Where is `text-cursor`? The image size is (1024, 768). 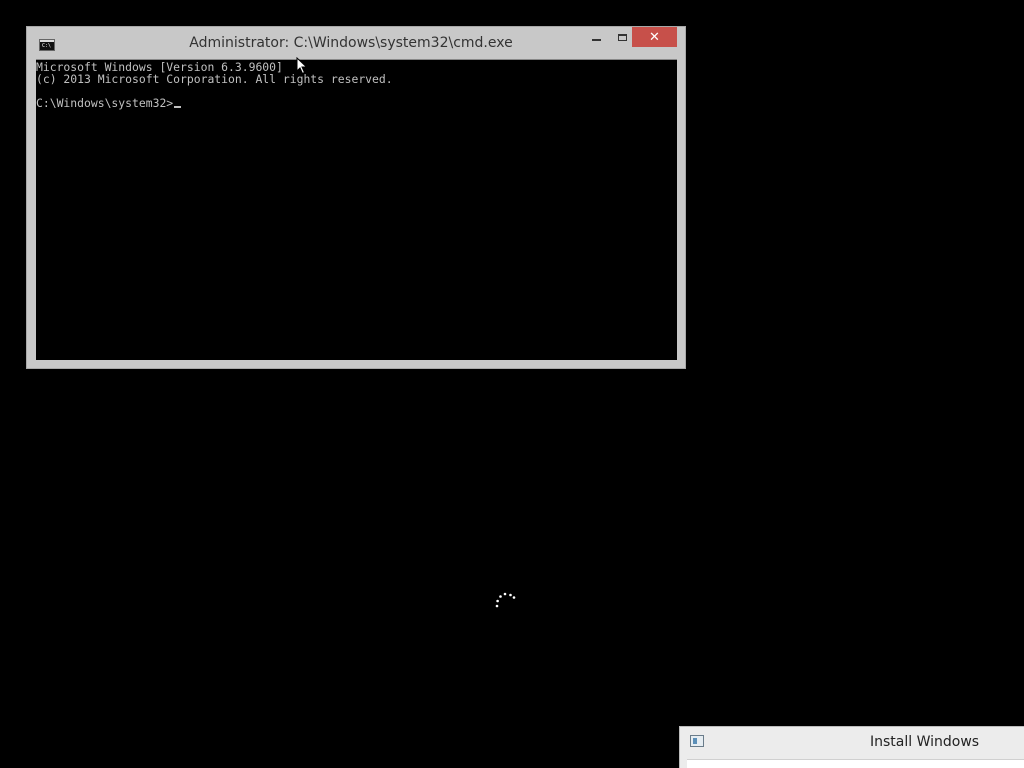
text-cursor is located at coordinates (178, 107).